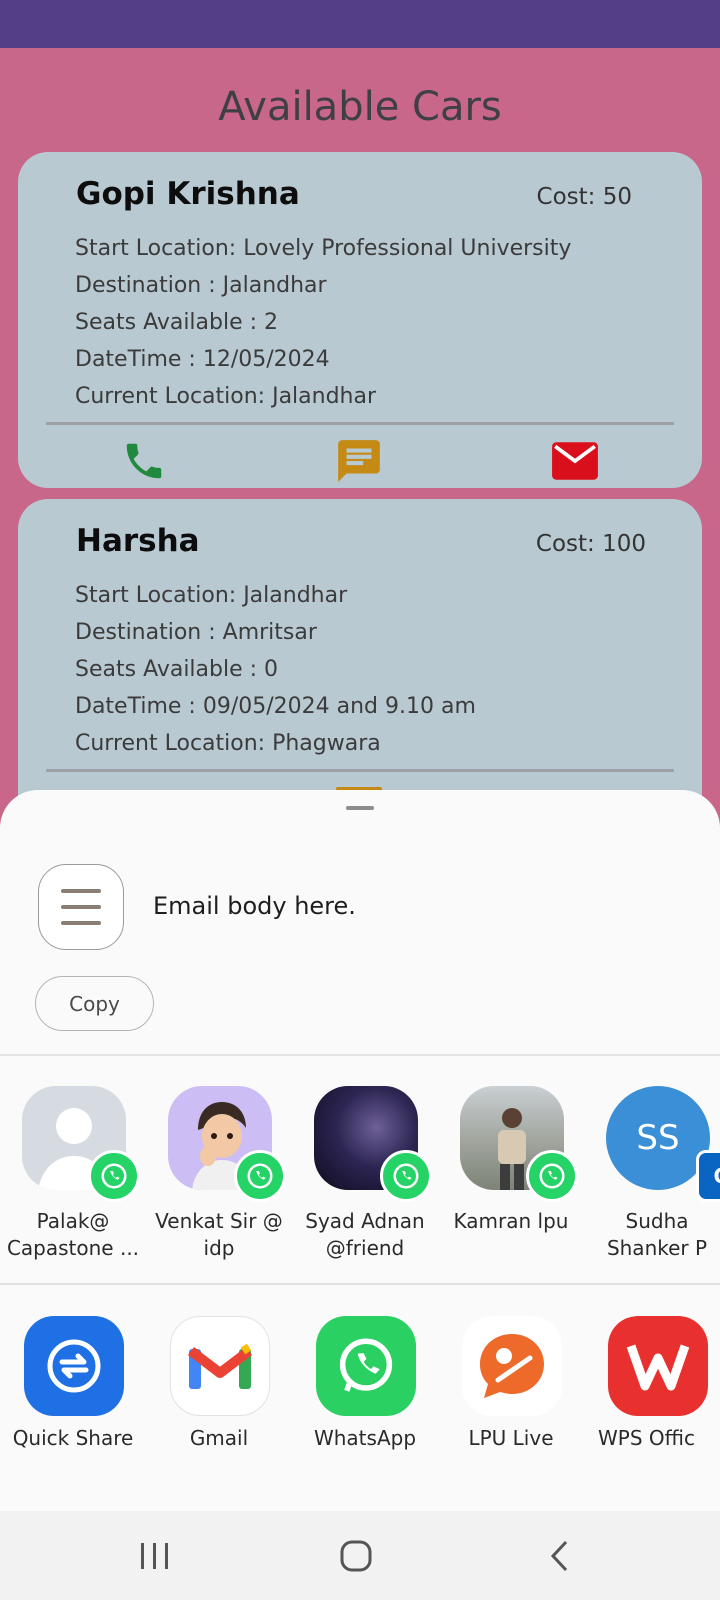  Describe the element at coordinates (360, 808) in the screenshot. I see `drag-handle` at that location.